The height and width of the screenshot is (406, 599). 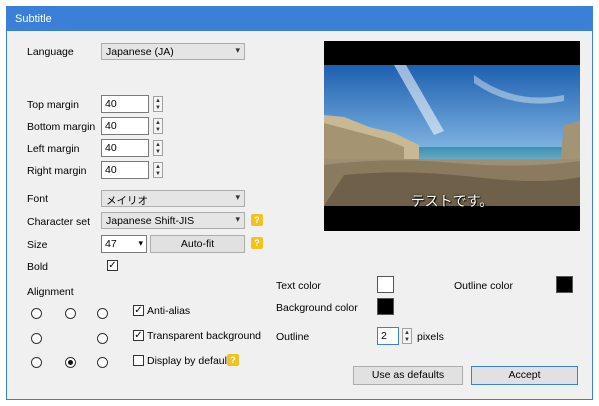 What do you see at coordinates (204, 336) in the screenshot?
I see `transparent-background-label: Transparent background` at bounding box center [204, 336].